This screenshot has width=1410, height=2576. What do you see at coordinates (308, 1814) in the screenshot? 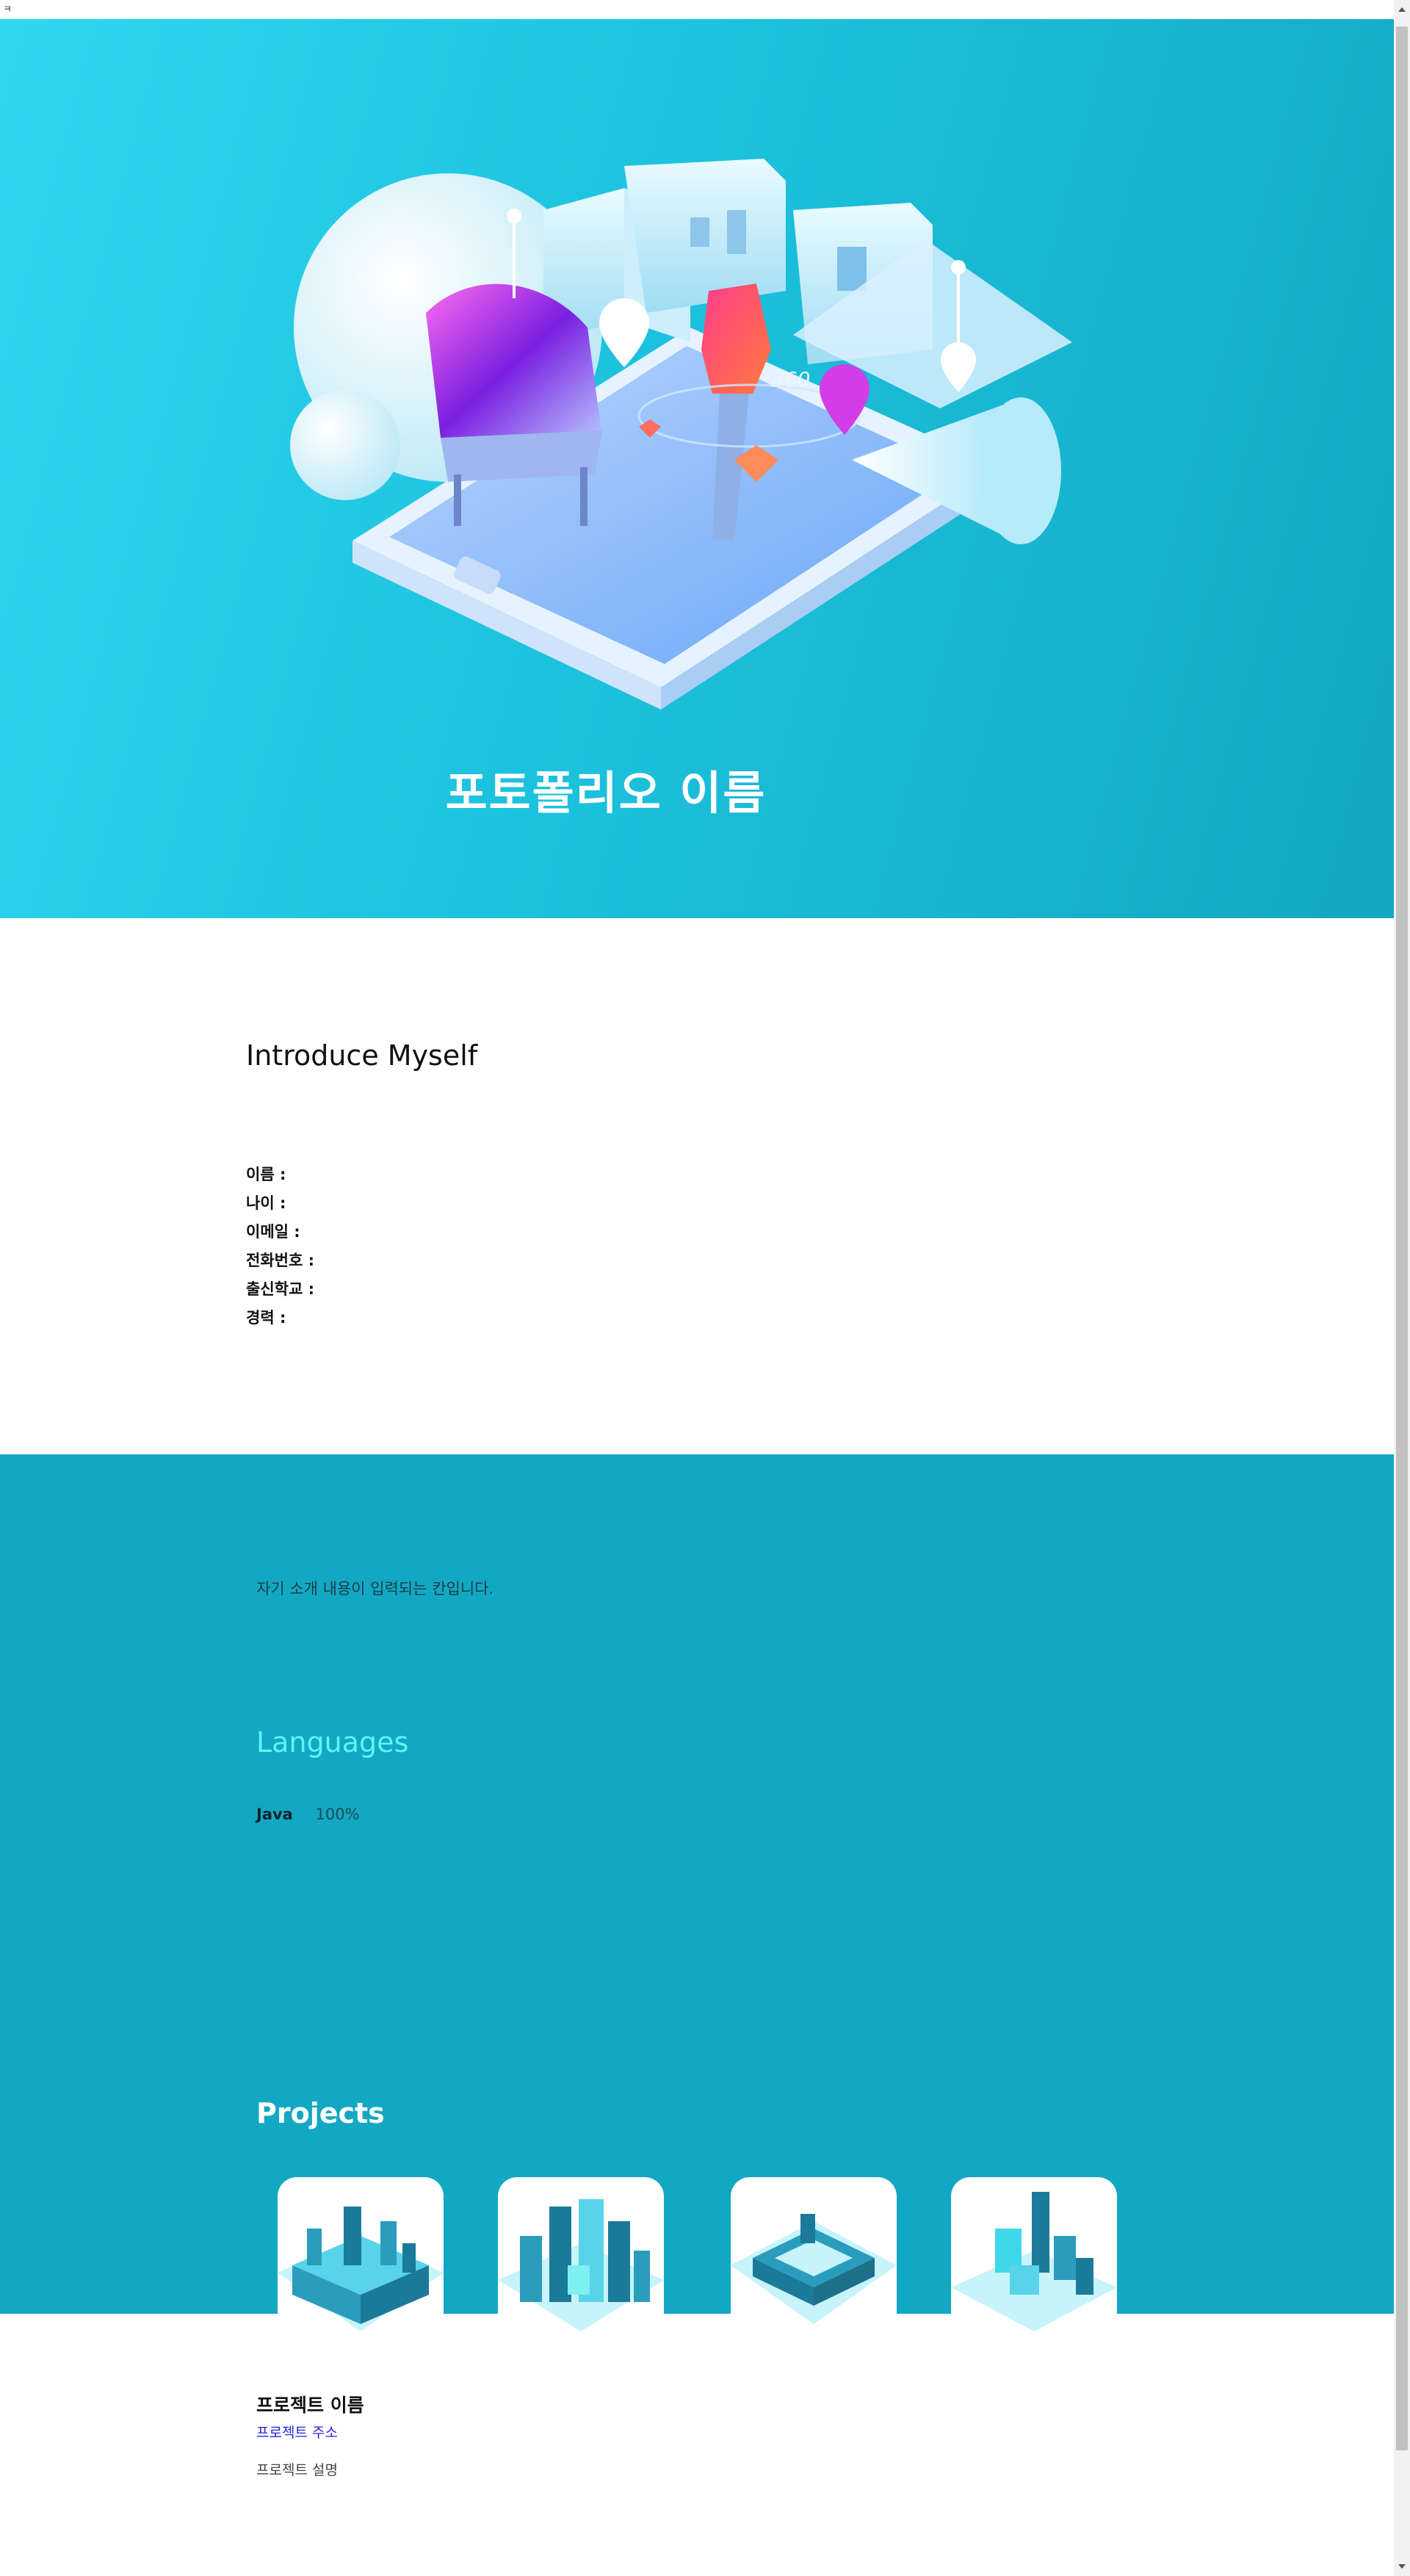
I see `language-item: Java 100%` at bounding box center [308, 1814].